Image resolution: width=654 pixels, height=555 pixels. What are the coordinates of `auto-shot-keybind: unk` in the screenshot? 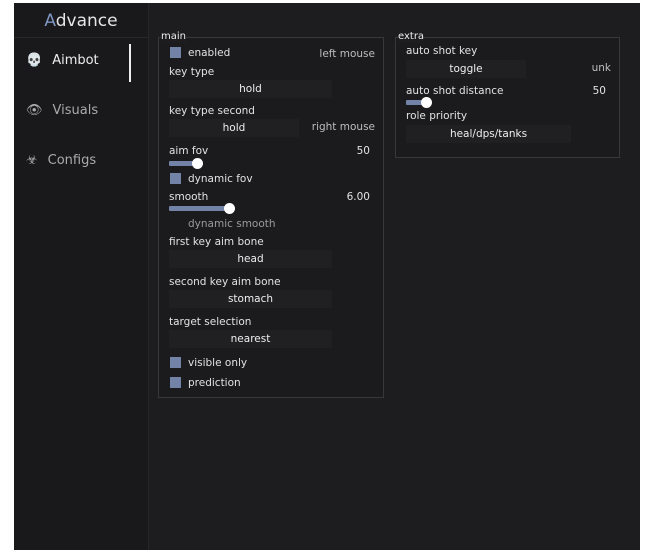 It's located at (601, 68).